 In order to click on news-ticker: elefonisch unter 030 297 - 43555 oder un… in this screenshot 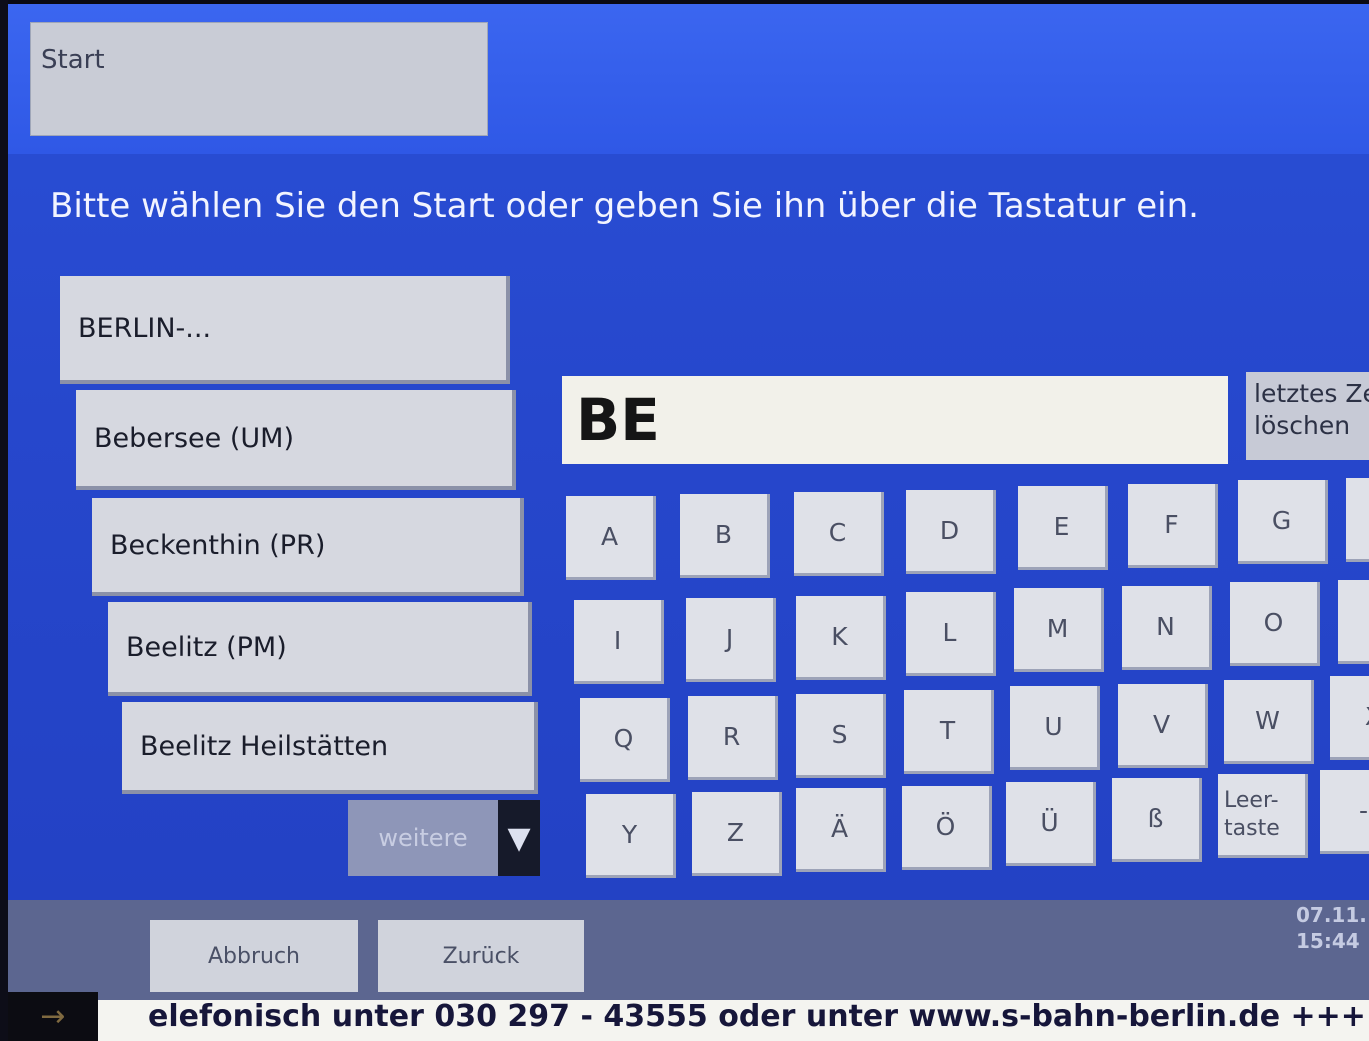, I will do `click(688, 1020)`.